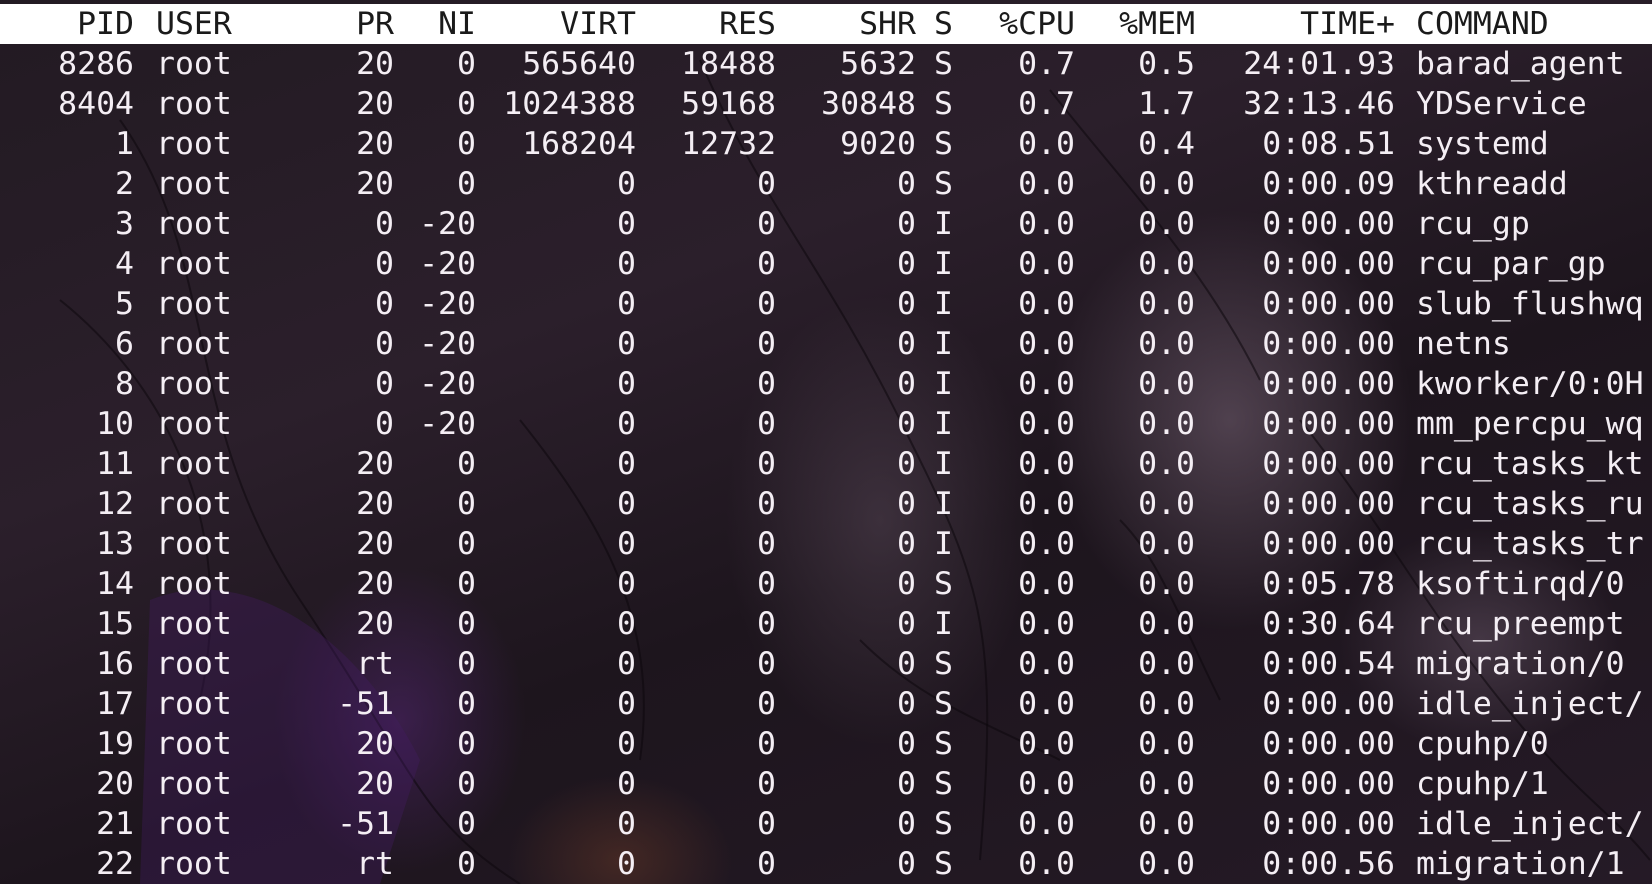 This screenshot has width=1652, height=884. Describe the element at coordinates (728, 64) in the screenshot. I see `cell-res: 18488` at that location.